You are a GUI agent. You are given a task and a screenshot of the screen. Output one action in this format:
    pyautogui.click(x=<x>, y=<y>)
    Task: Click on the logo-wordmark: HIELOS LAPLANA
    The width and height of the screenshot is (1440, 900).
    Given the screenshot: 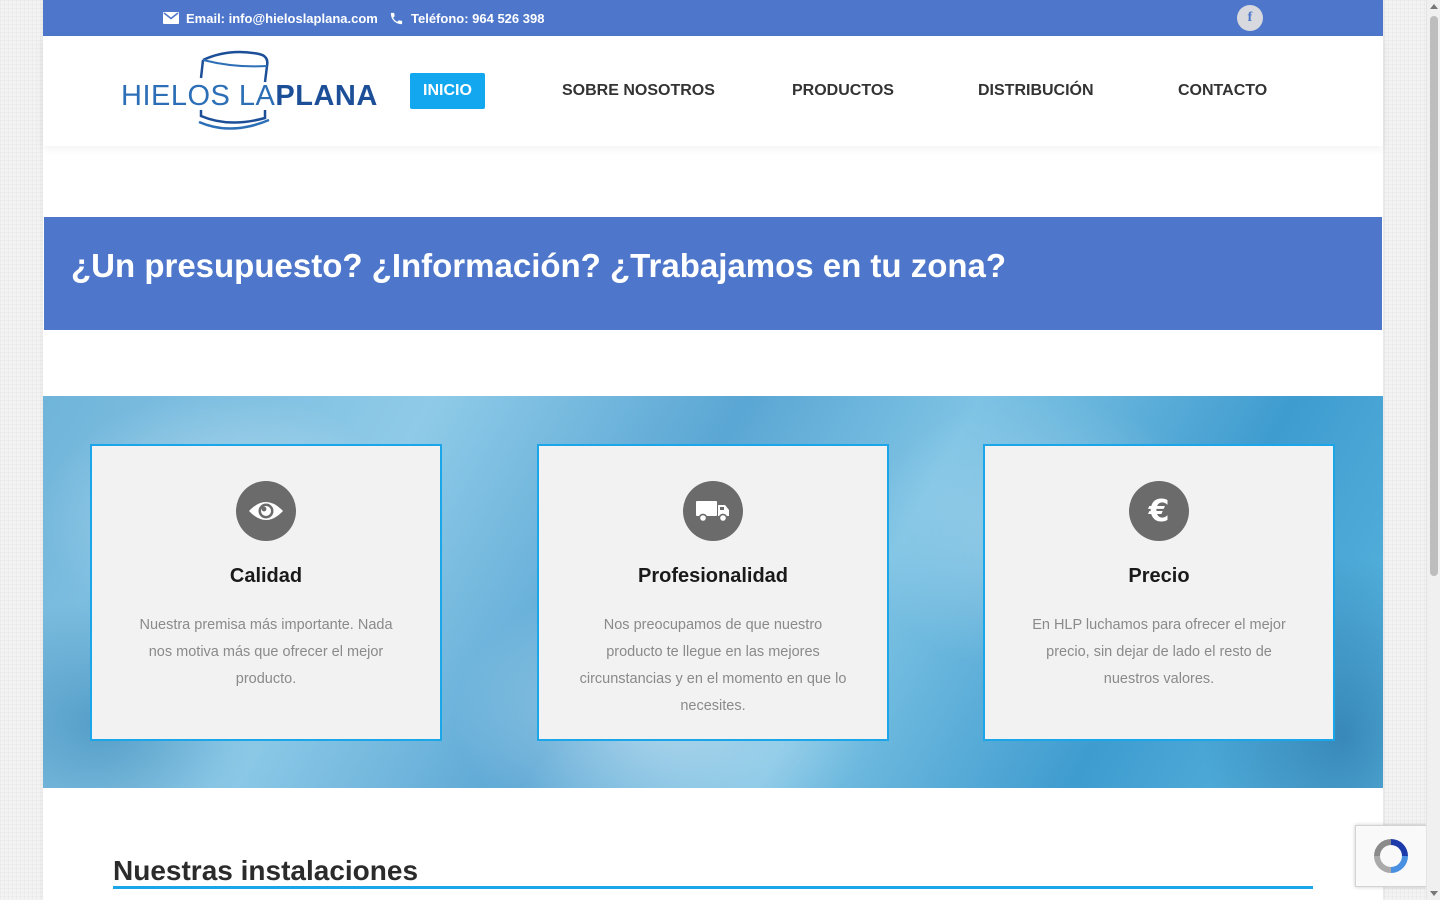 What is the action you would take?
    pyautogui.click(x=249, y=96)
    